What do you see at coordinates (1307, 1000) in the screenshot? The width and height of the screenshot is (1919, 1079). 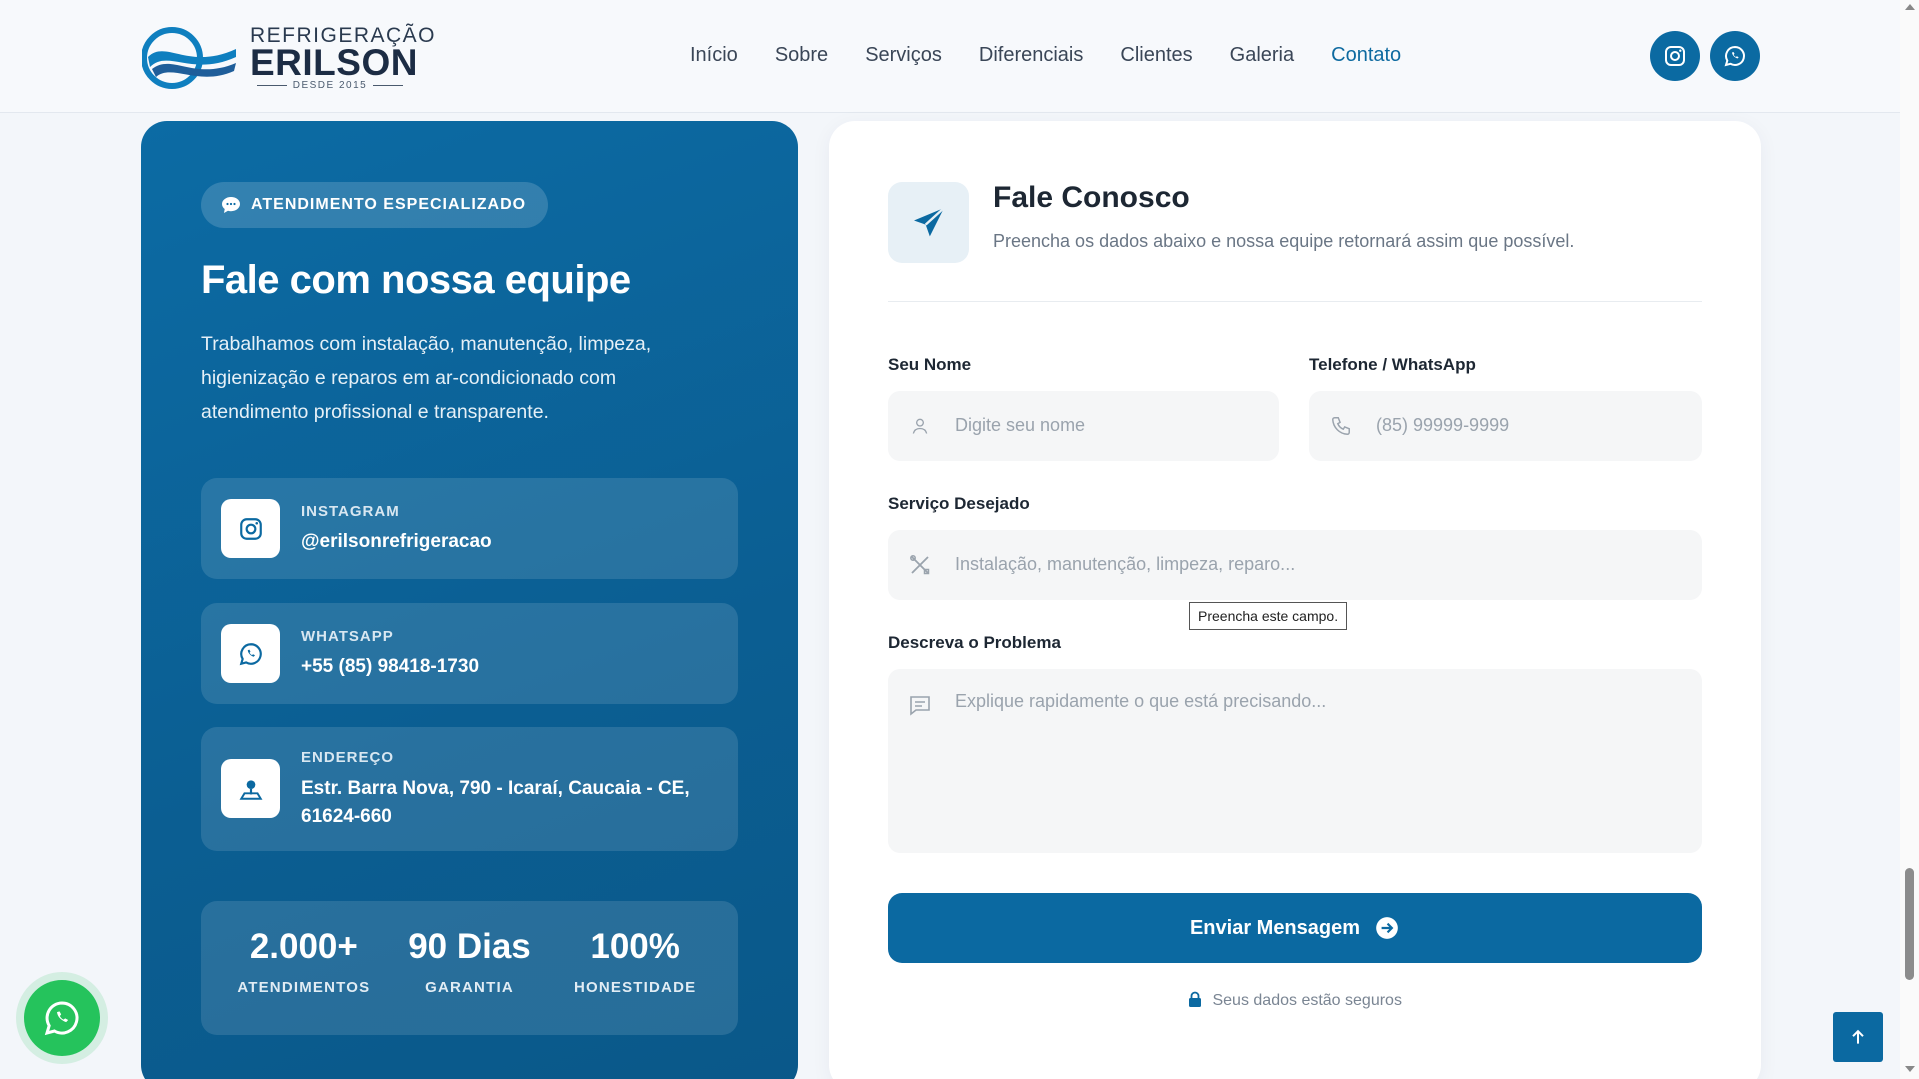 I see `secure-text: Seus dados estão seguros` at bounding box center [1307, 1000].